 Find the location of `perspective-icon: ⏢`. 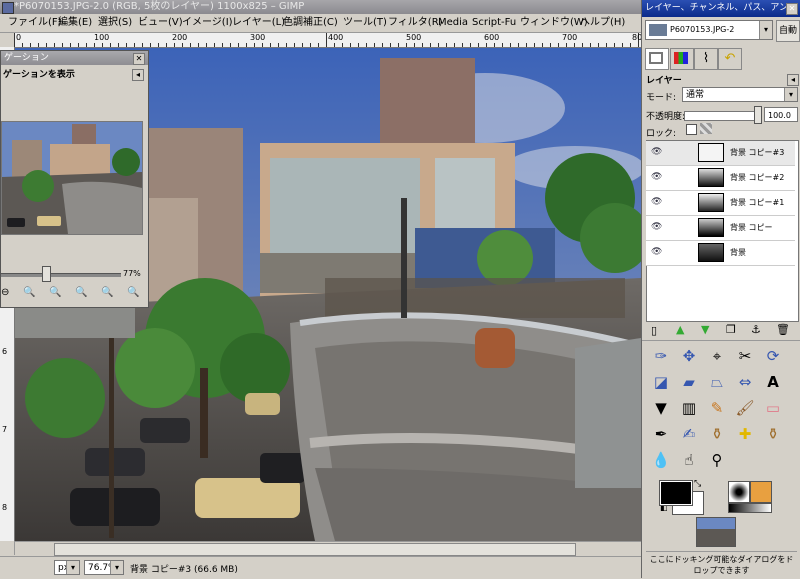

perspective-icon: ⏢ is located at coordinates (717, 382).